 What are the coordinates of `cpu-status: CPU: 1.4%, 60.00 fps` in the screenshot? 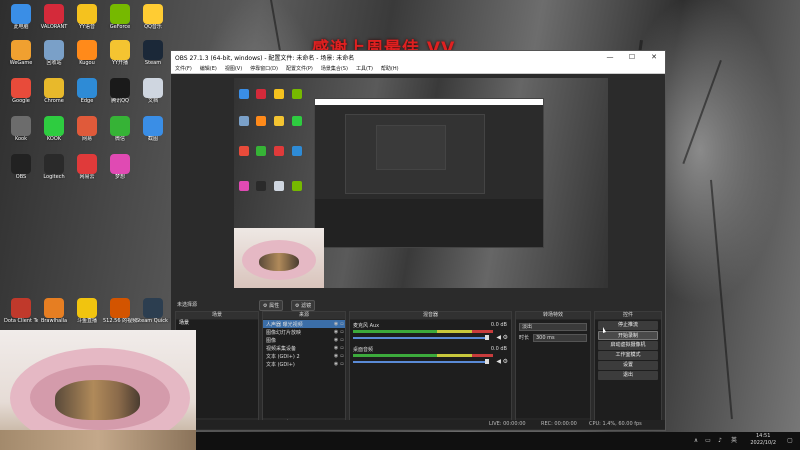 It's located at (615, 424).